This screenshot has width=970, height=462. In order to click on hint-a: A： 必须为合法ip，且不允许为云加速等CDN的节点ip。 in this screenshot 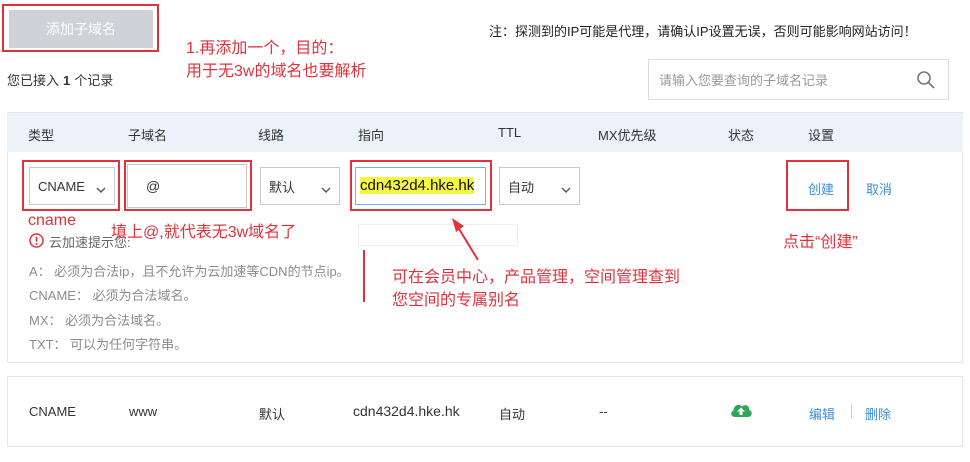, I will do `click(189, 271)`.